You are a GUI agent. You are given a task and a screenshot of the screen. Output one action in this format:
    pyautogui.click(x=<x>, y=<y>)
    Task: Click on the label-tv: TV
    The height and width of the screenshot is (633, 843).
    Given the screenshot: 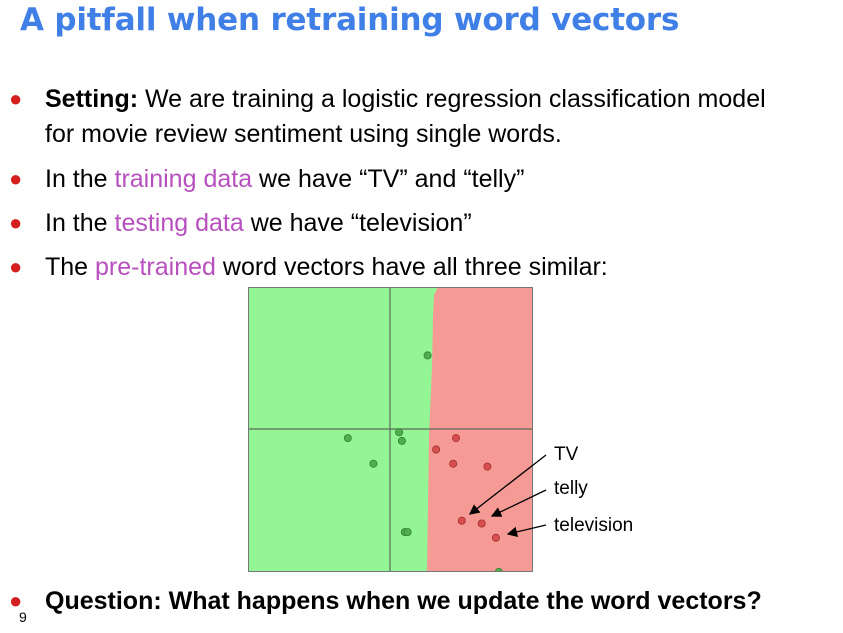 What is the action you would take?
    pyautogui.click(x=566, y=454)
    